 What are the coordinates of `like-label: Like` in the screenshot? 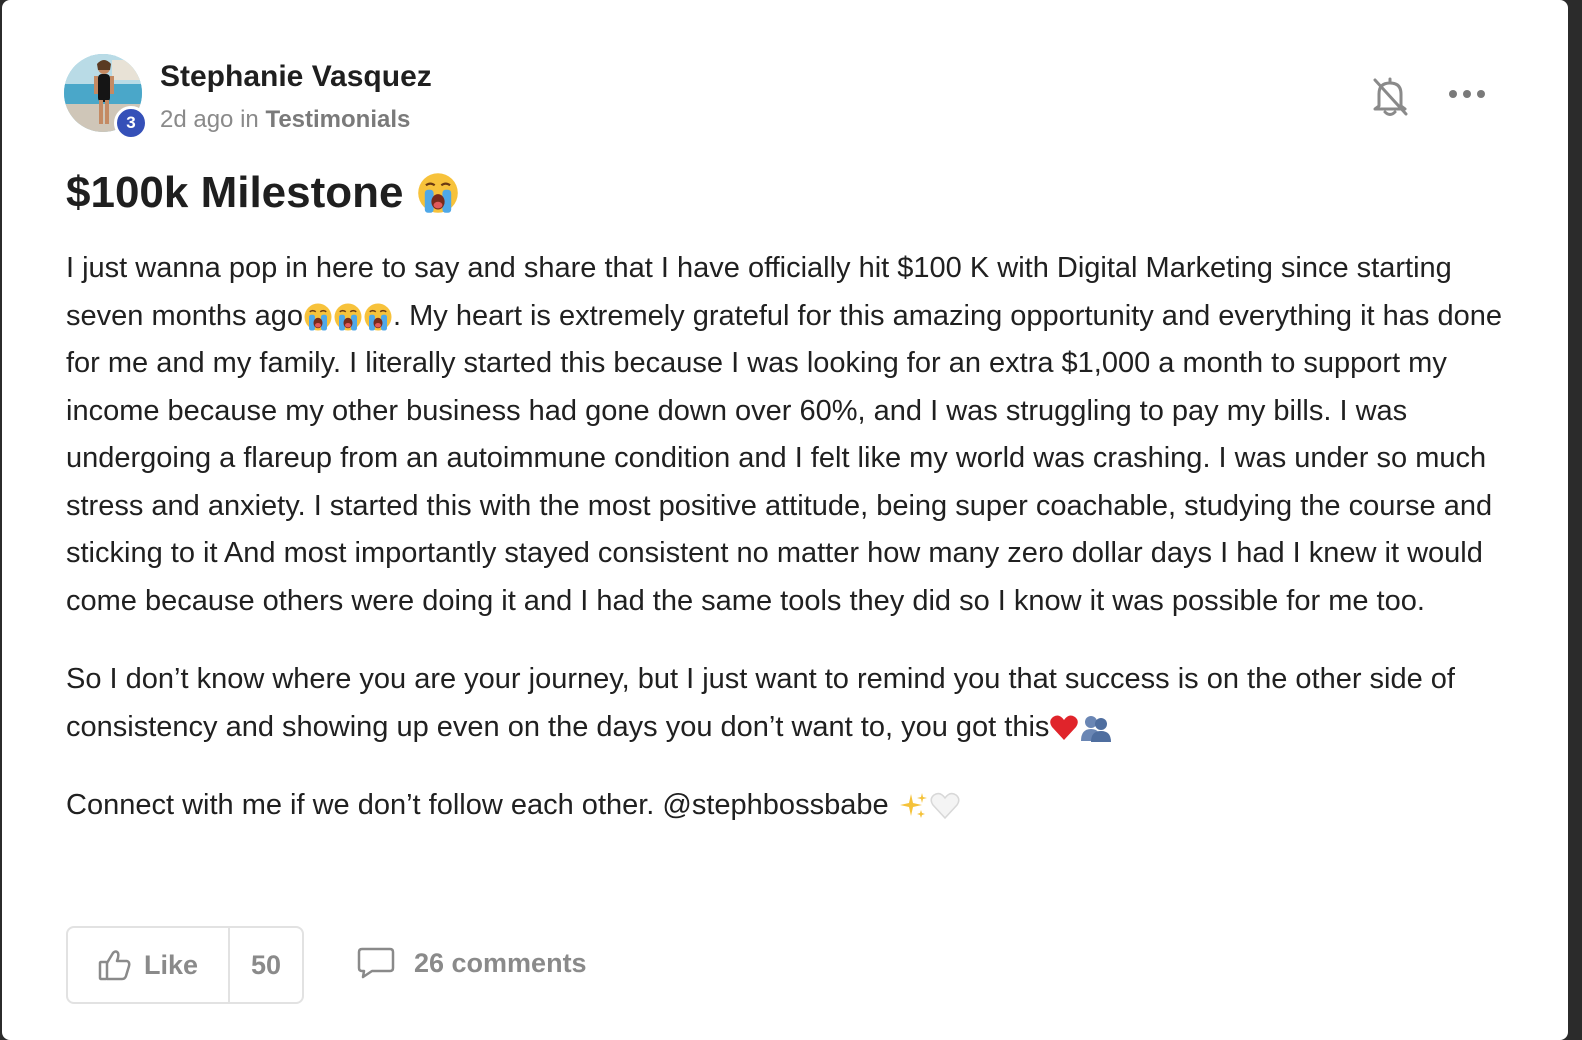 It's located at (171, 964).